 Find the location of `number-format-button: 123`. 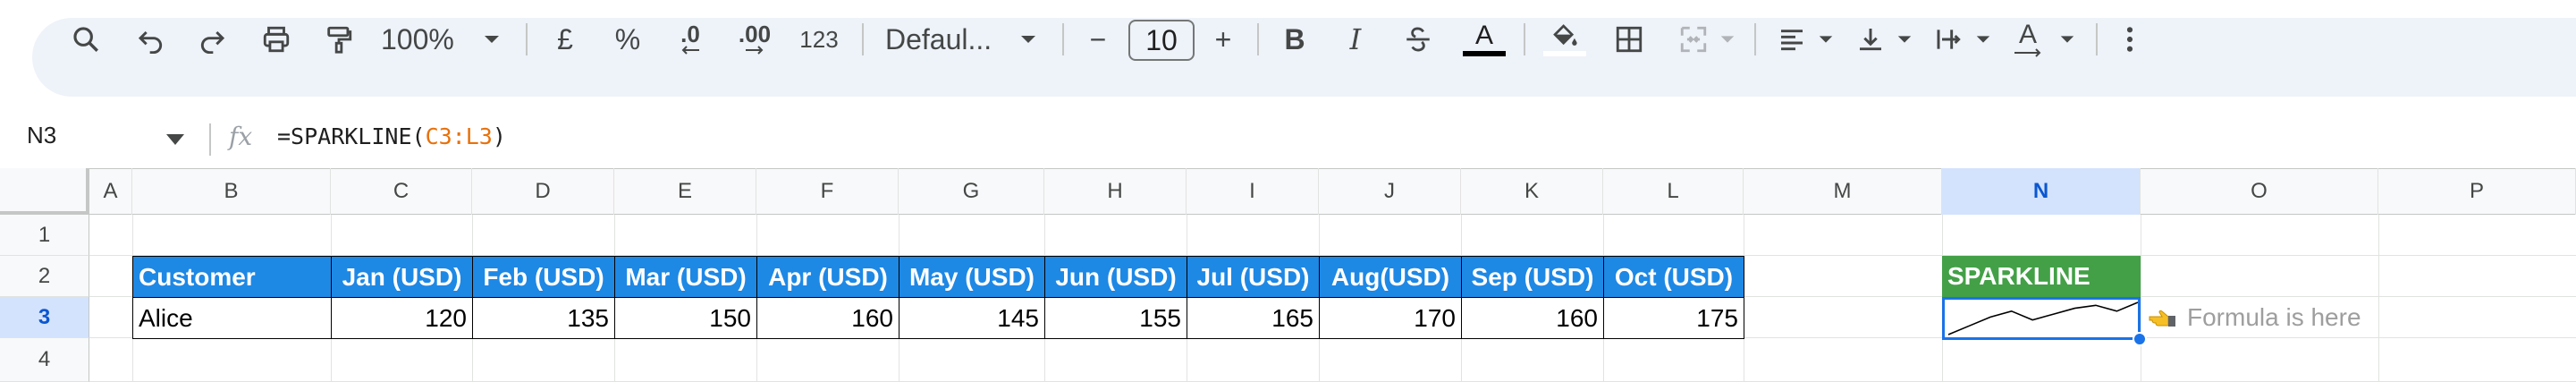

number-format-button: 123 is located at coordinates (819, 40).